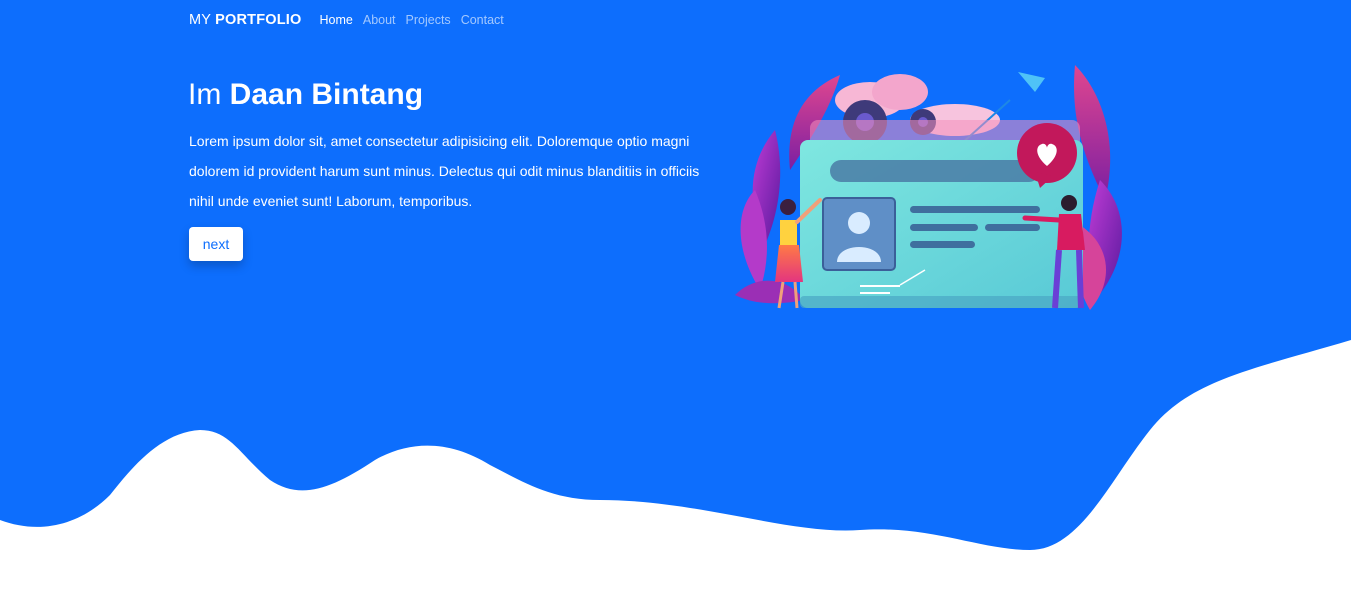 The image size is (1351, 612). I want to click on hero-title-prefix: Im, so click(205, 94).